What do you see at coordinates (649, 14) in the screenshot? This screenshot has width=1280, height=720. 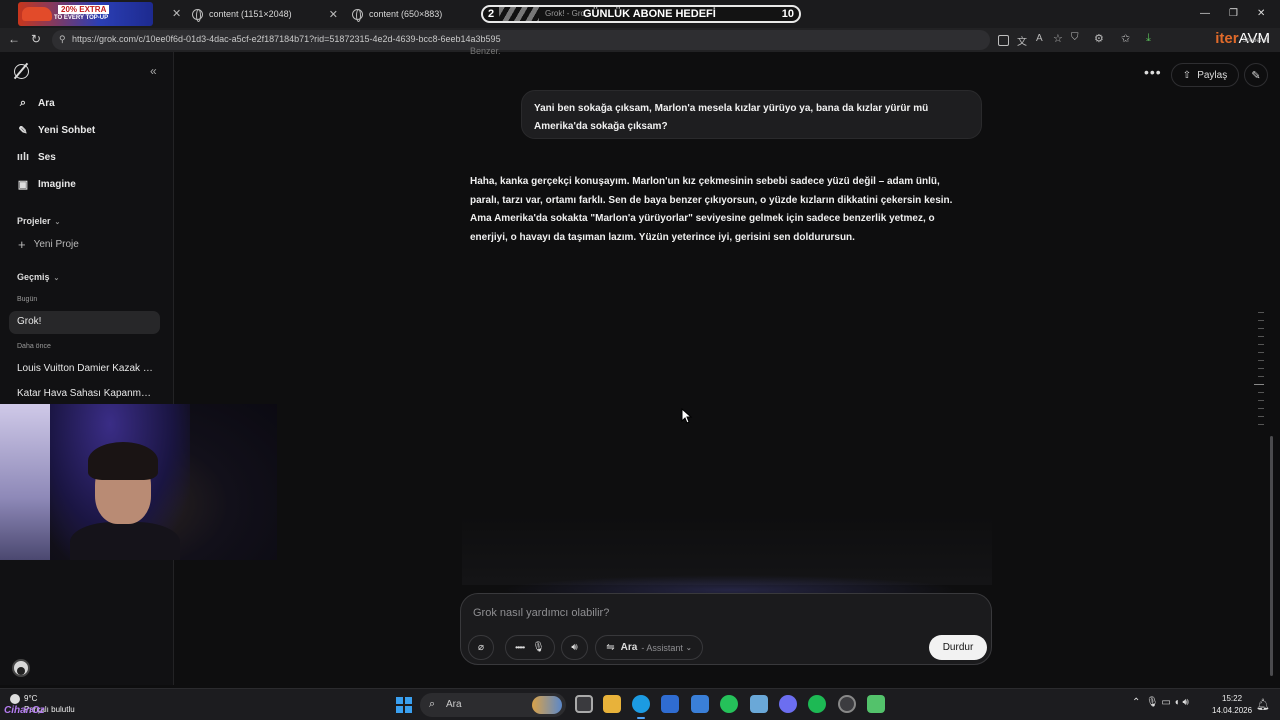 I see `goal-title: GÜNLÜK ABONE HEDEFİ` at bounding box center [649, 14].